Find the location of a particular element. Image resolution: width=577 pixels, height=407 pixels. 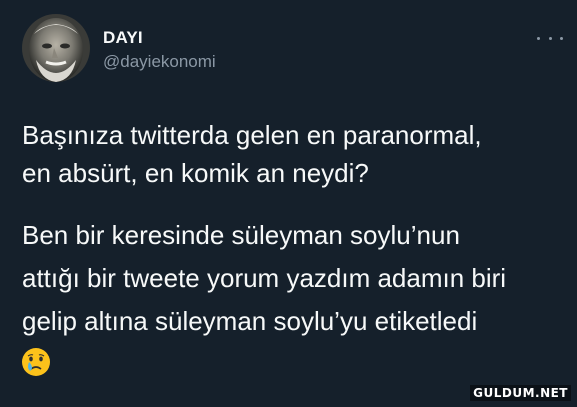

author-handle: @dayiekonomi is located at coordinates (159, 62).